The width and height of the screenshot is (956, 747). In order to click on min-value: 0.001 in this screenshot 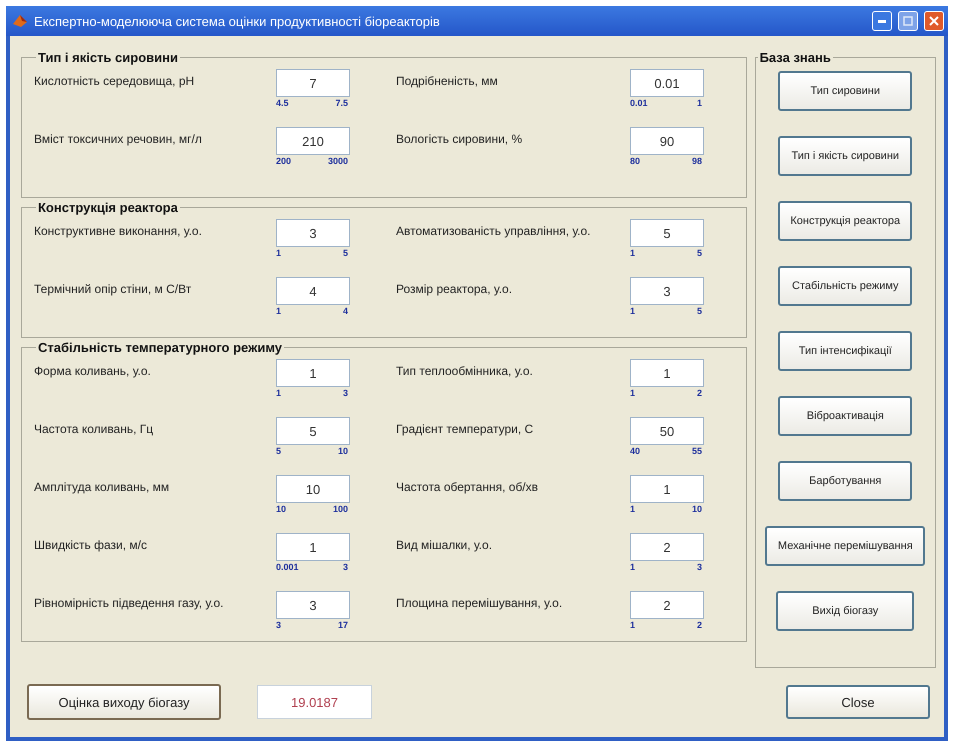, I will do `click(287, 567)`.